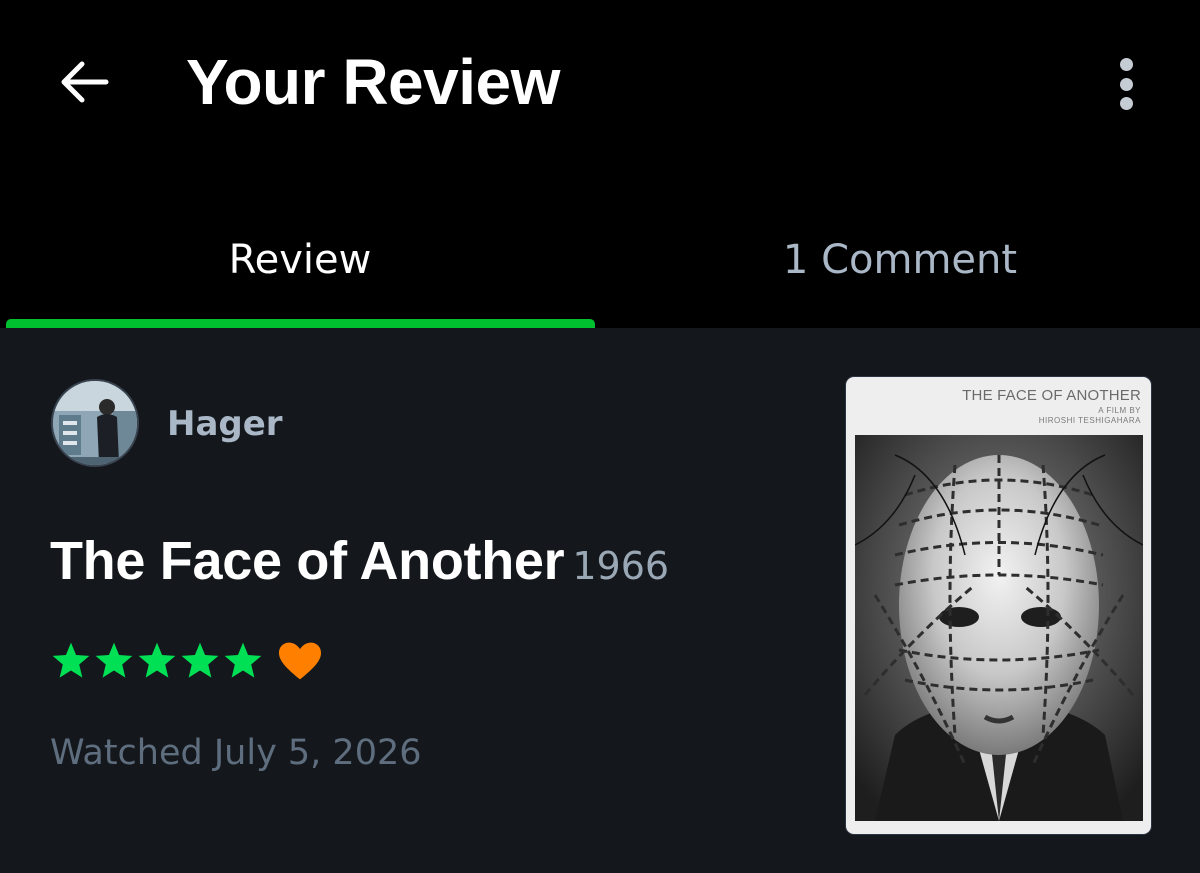 The width and height of the screenshot is (1200, 873). I want to click on film-year: 1966, so click(620, 566).